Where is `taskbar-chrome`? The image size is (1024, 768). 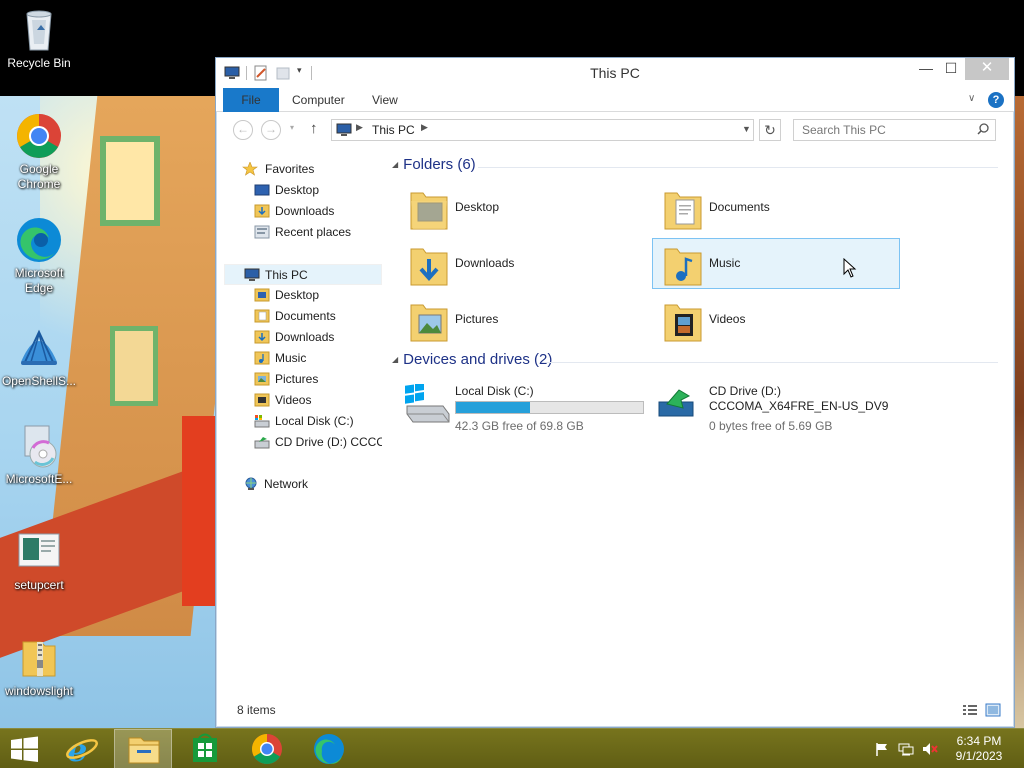
taskbar-chrome is located at coordinates (267, 748).